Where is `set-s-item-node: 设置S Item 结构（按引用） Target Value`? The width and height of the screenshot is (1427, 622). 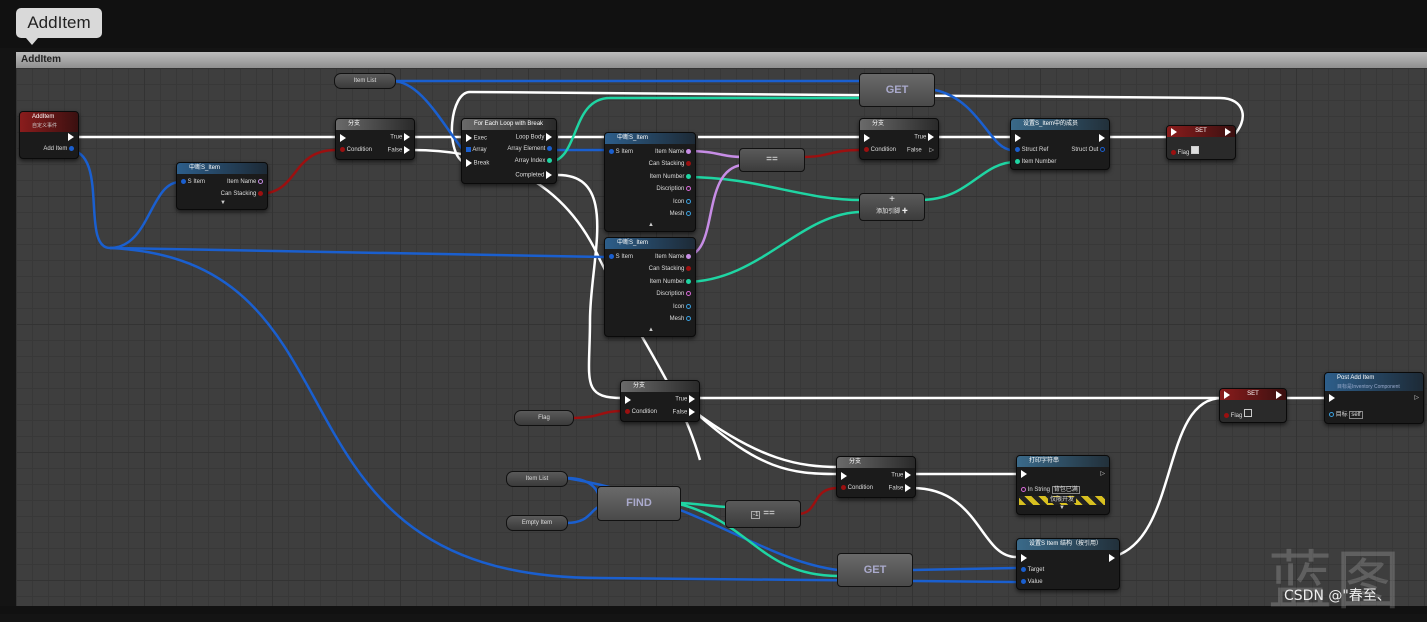
set-s-item-node: 设置S Item 结构（按引用） Target Value is located at coordinates (1068, 564).